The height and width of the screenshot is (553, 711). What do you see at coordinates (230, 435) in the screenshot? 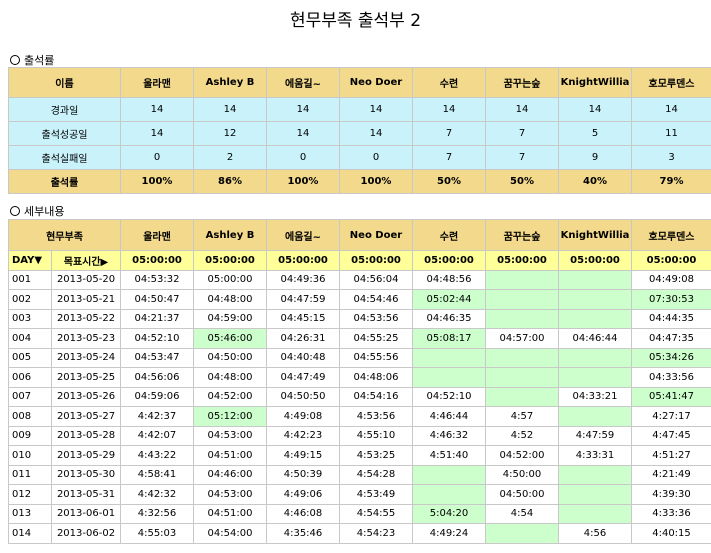
I see `checkin-time-cell: 04:53:00` at bounding box center [230, 435].